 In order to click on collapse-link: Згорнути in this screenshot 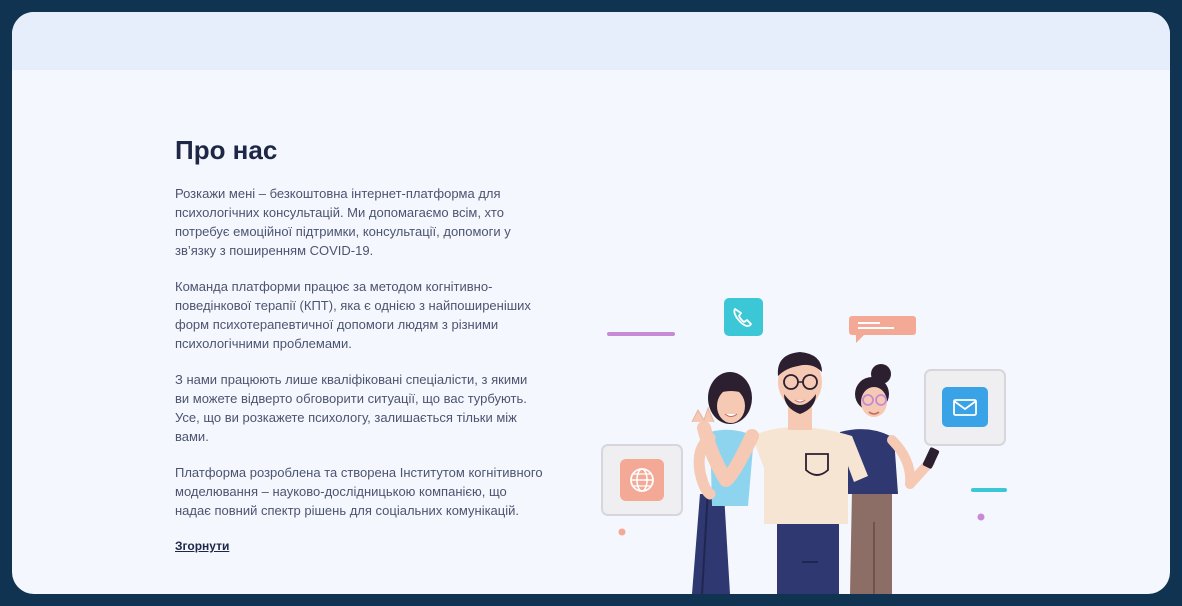, I will do `click(202, 546)`.